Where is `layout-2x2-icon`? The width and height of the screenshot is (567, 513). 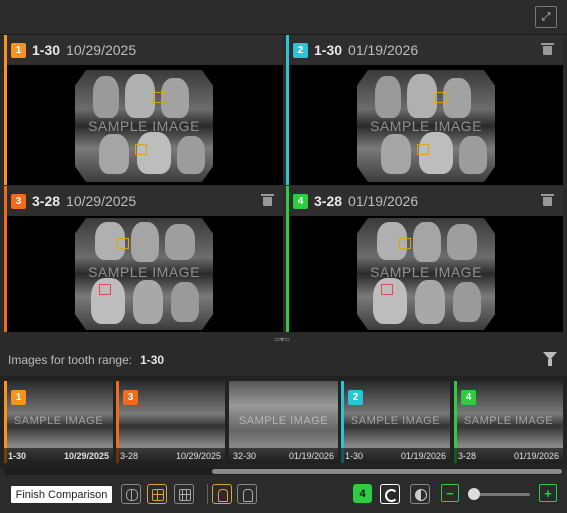
layout-2x2-icon is located at coordinates (157, 494).